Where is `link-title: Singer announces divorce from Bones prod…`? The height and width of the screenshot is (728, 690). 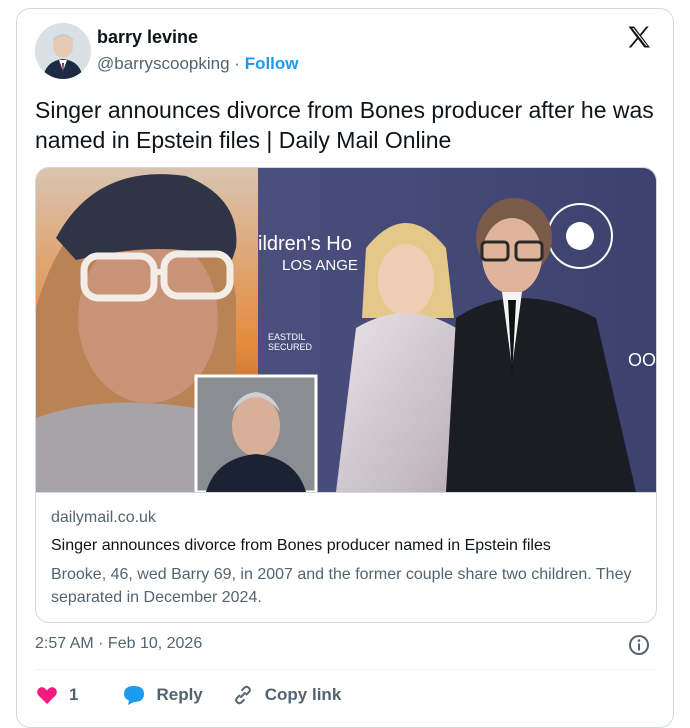
link-title: Singer announces divorce from Bones prod… is located at coordinates (301, 545).